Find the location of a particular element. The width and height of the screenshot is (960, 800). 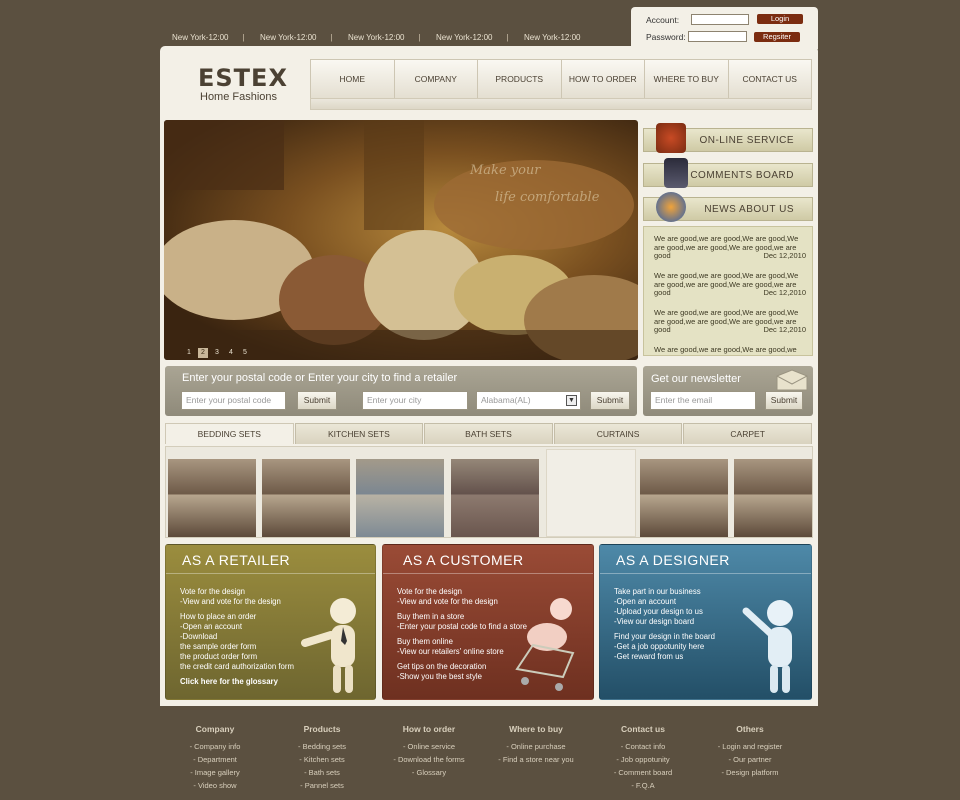

login-button: Login is located at coordinates (780, 19).